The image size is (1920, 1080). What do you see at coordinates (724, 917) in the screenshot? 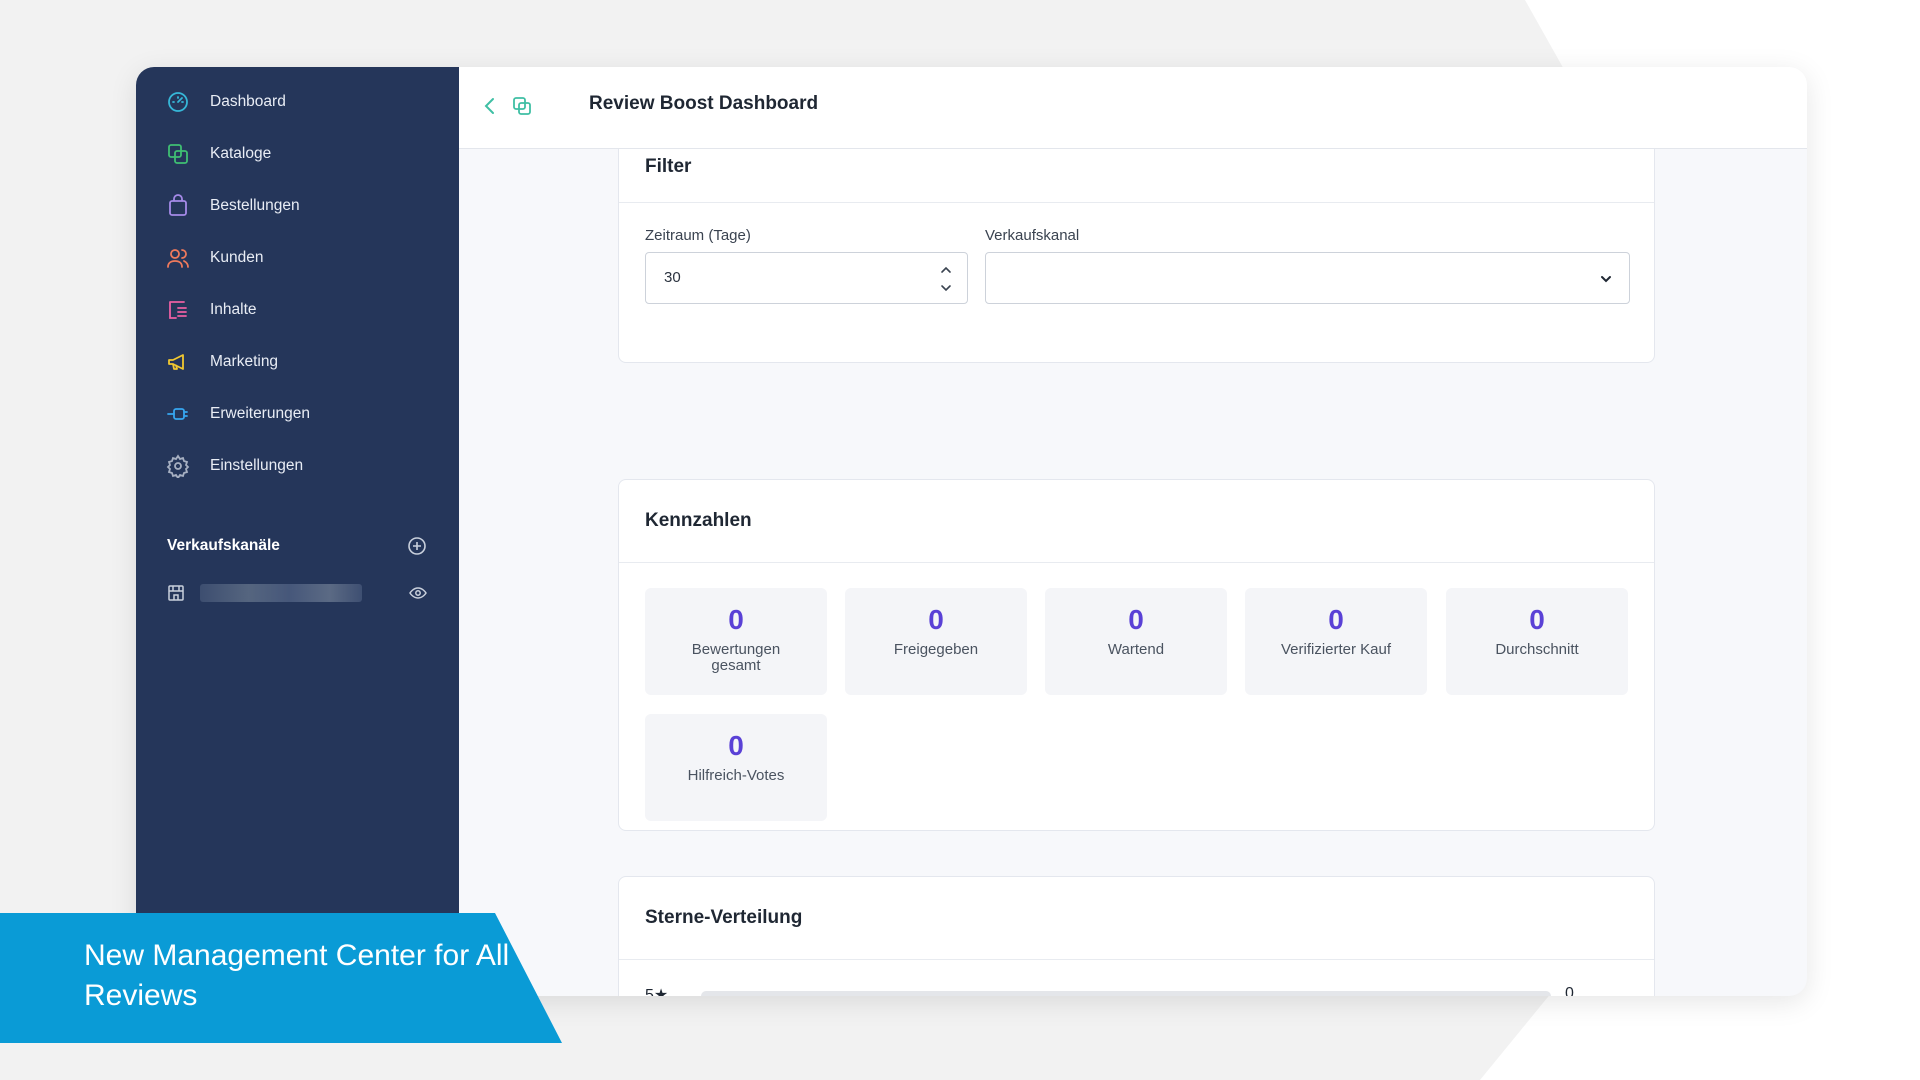
I see `star-distribution-title: Sterne-Verteilung` at bounding box center [724, 917].